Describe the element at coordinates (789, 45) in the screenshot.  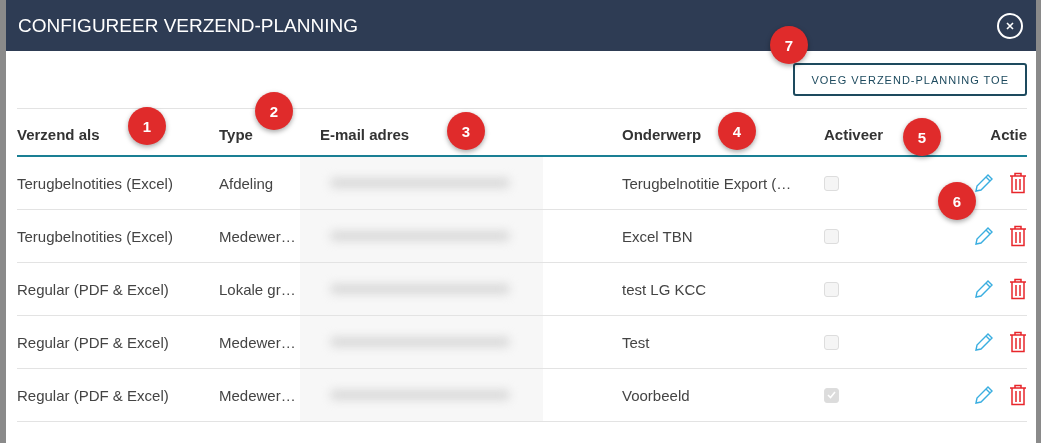
I see `annotation-badge: 7` at that location.